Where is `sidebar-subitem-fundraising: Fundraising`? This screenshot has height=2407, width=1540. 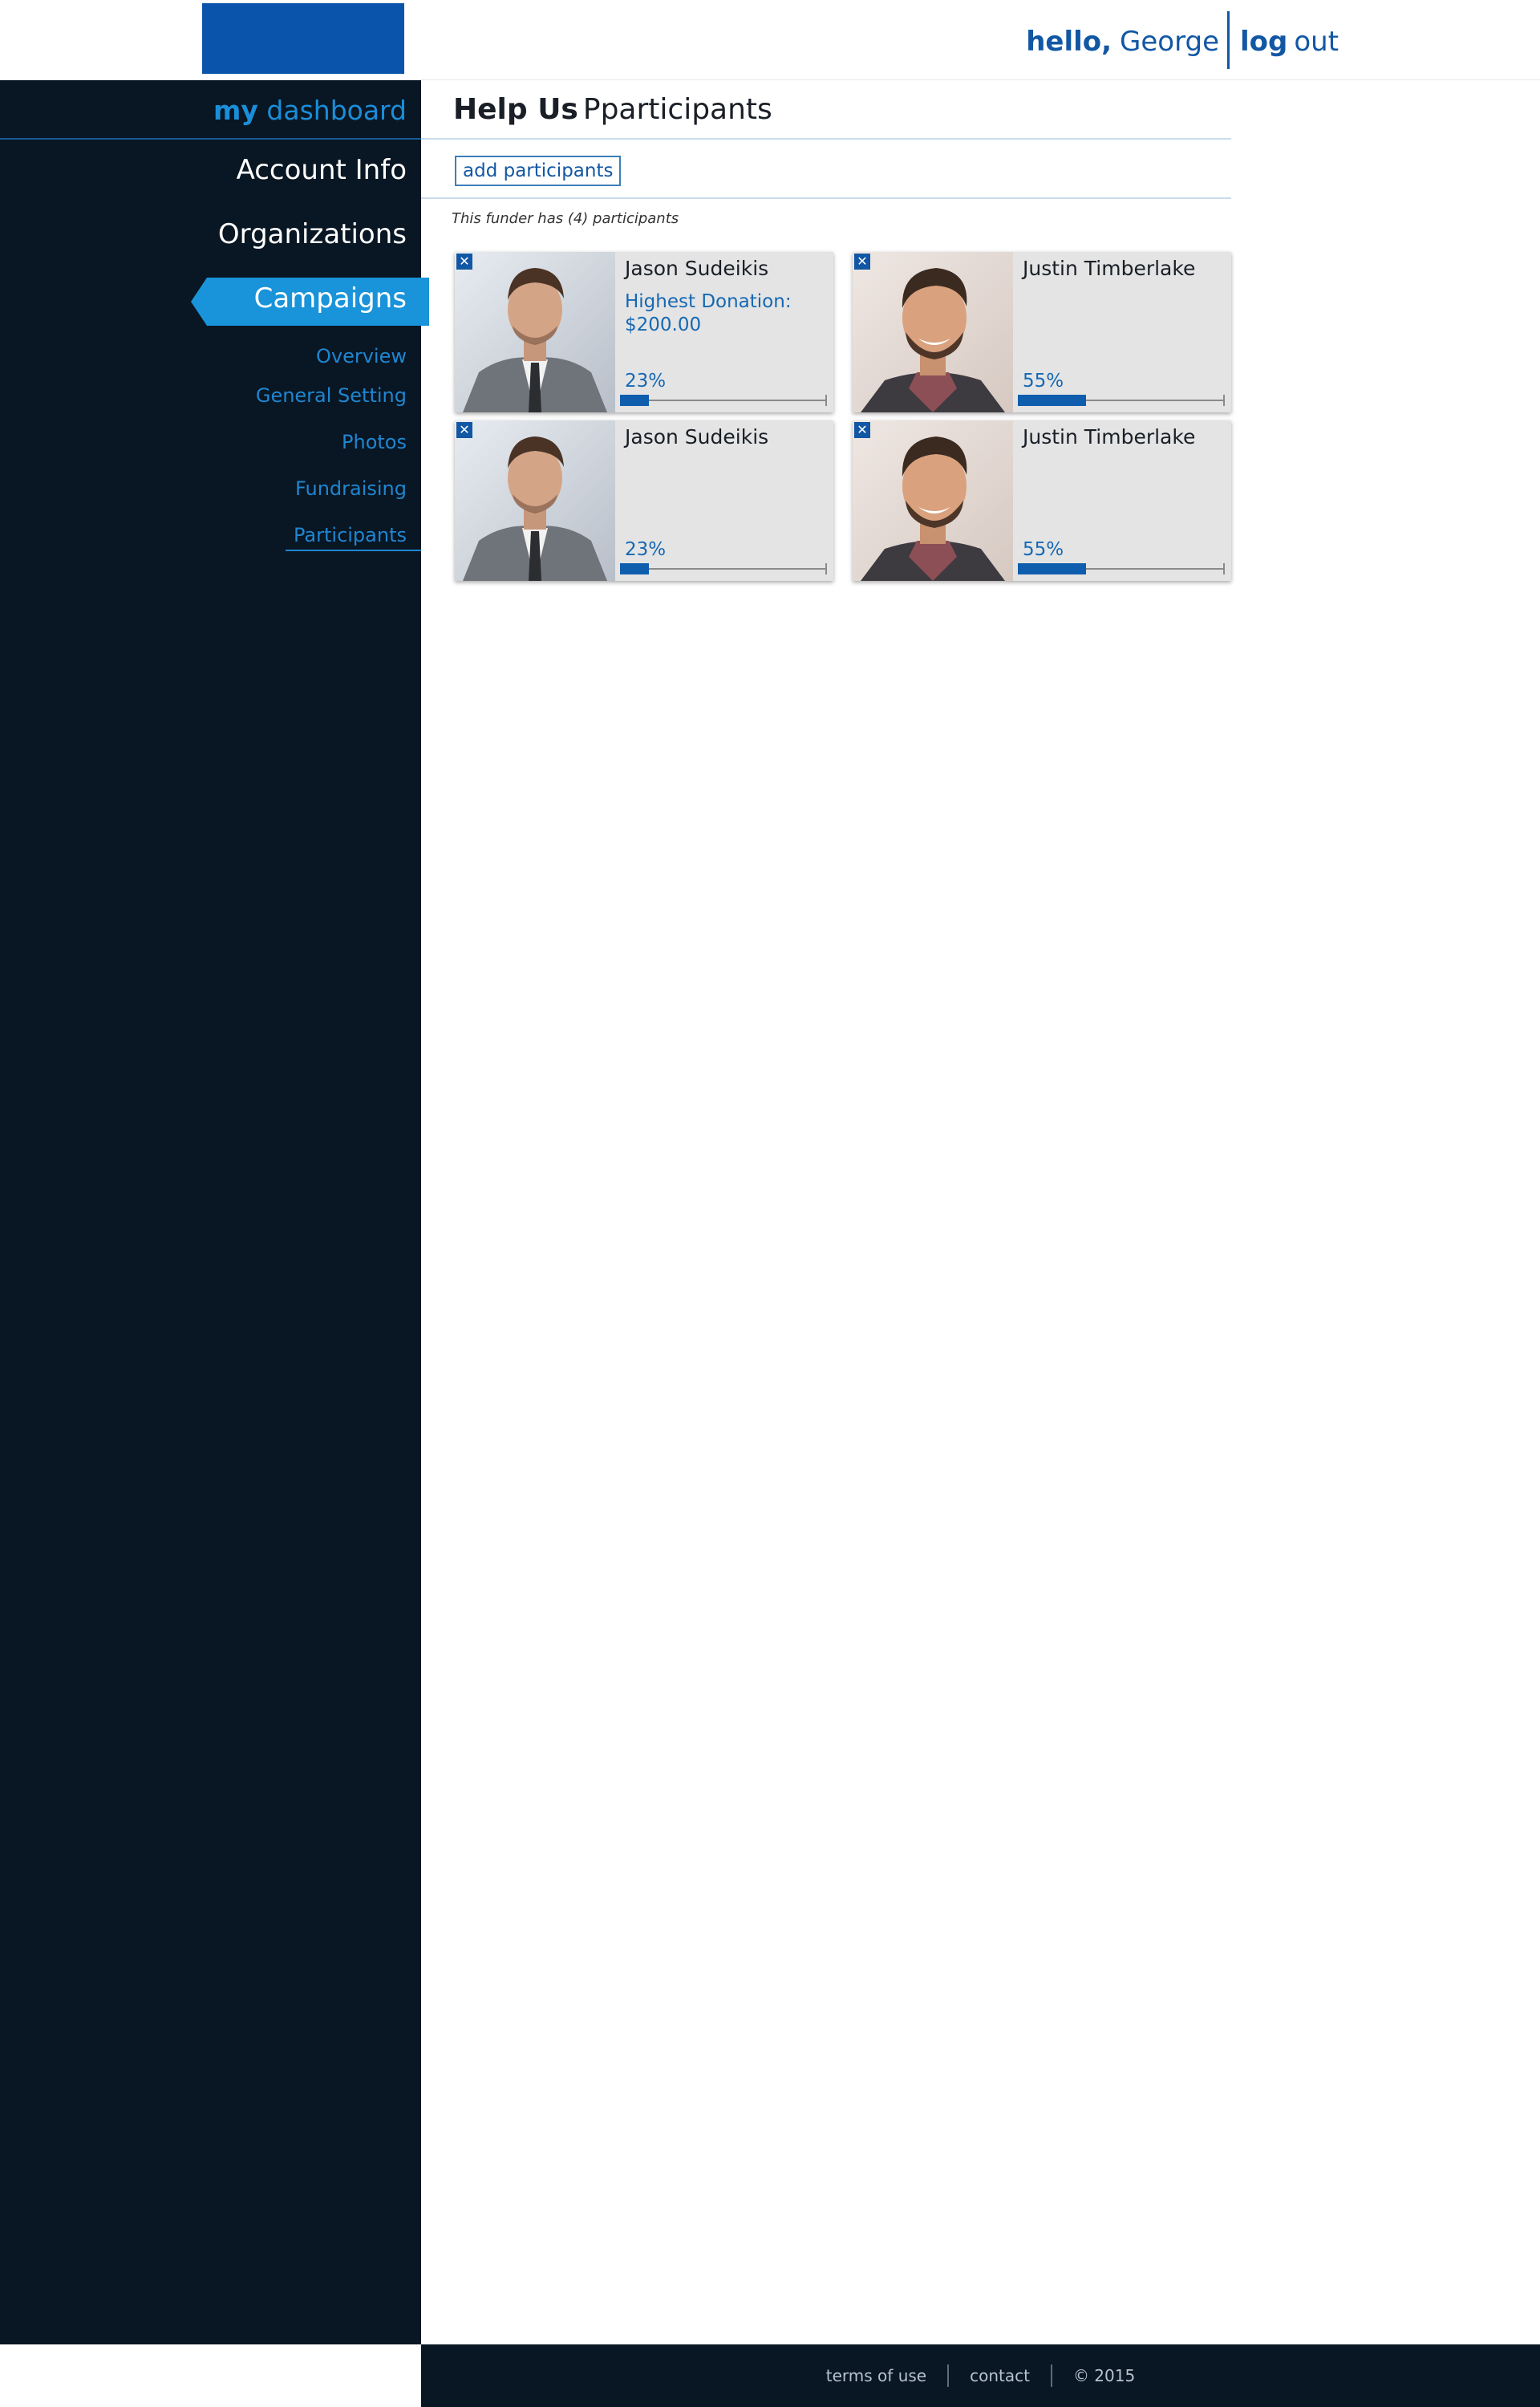 sidebar-subitem-fundraising: Fundraising is located at coordinates (351, 489).